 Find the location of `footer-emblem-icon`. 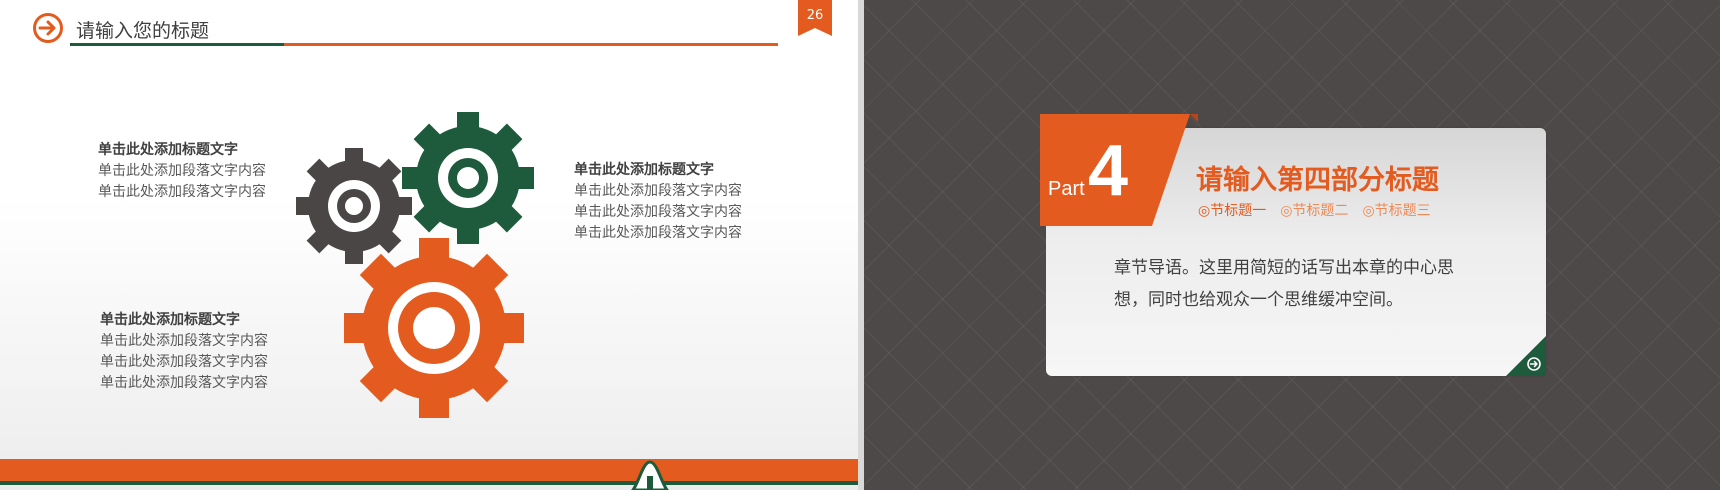

footer-emblem-icon is located at coordinates (650, 475).